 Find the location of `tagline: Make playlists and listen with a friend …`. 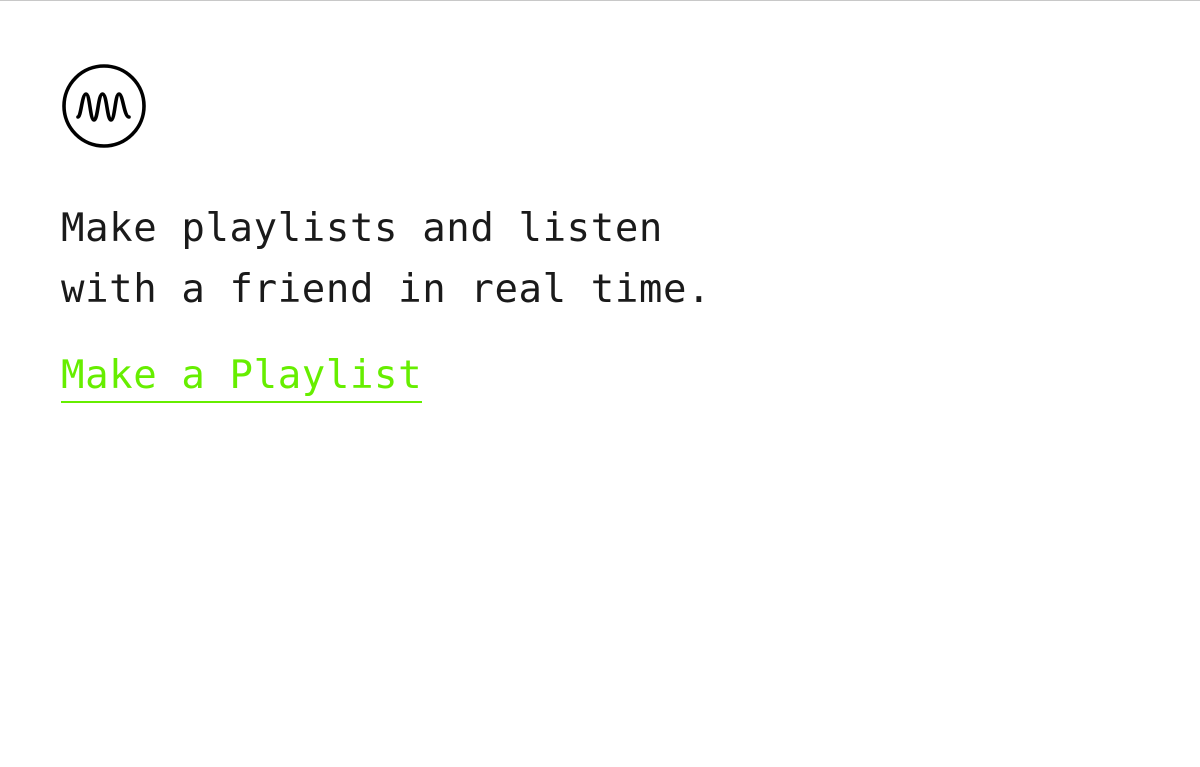

tagline: Make playlists and listen with a friend … is located at coordinates (561, 259).